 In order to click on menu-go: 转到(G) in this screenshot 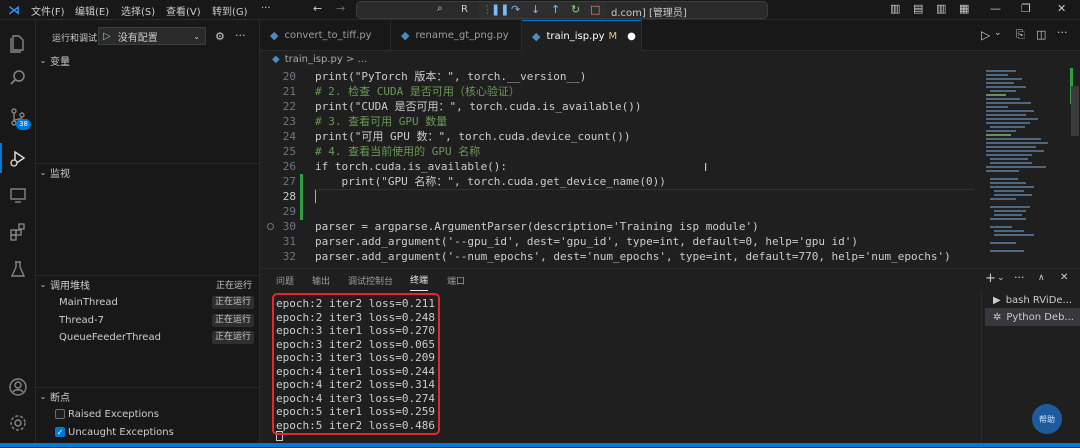, I will do `click(230, 10)`.